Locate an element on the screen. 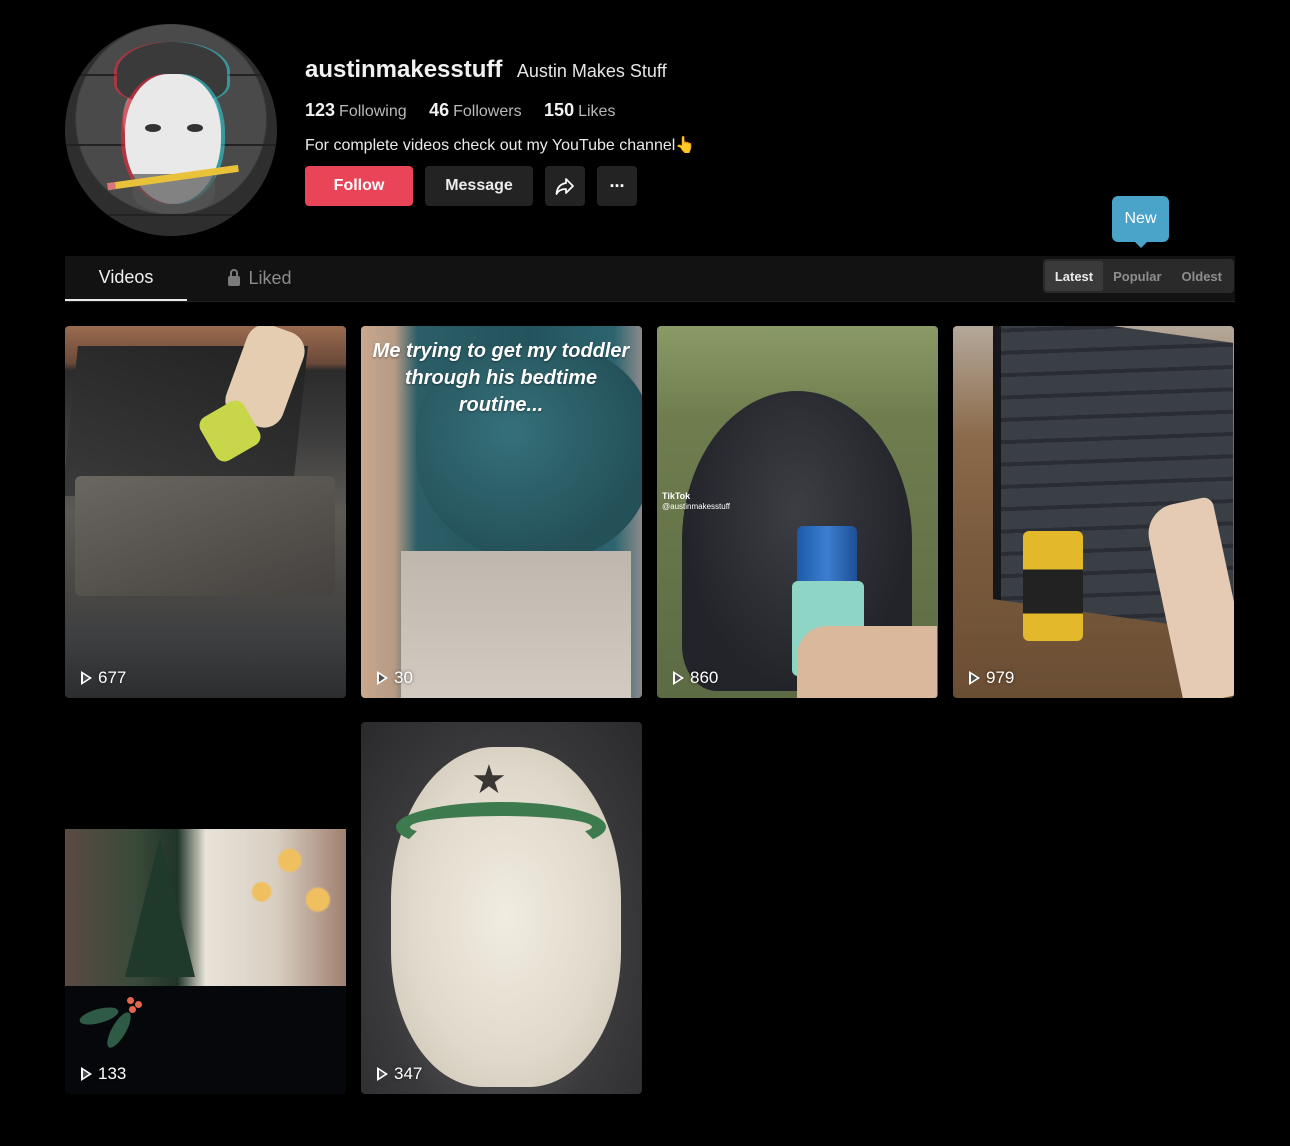 This screenshot has height=1146, width=1290. watermark-brand: TikTok is located at coordinates (676, 496).